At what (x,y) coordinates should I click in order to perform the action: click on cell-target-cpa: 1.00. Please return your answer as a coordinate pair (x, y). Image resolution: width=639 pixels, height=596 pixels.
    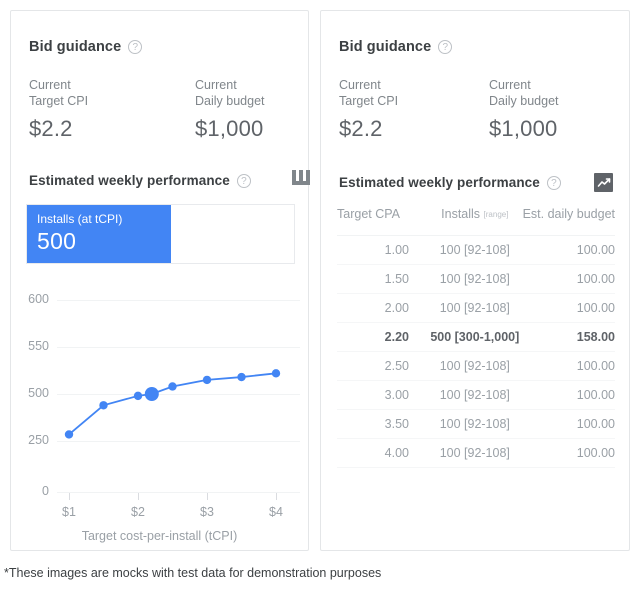
    Looking at the image, I should click on (382, 250).